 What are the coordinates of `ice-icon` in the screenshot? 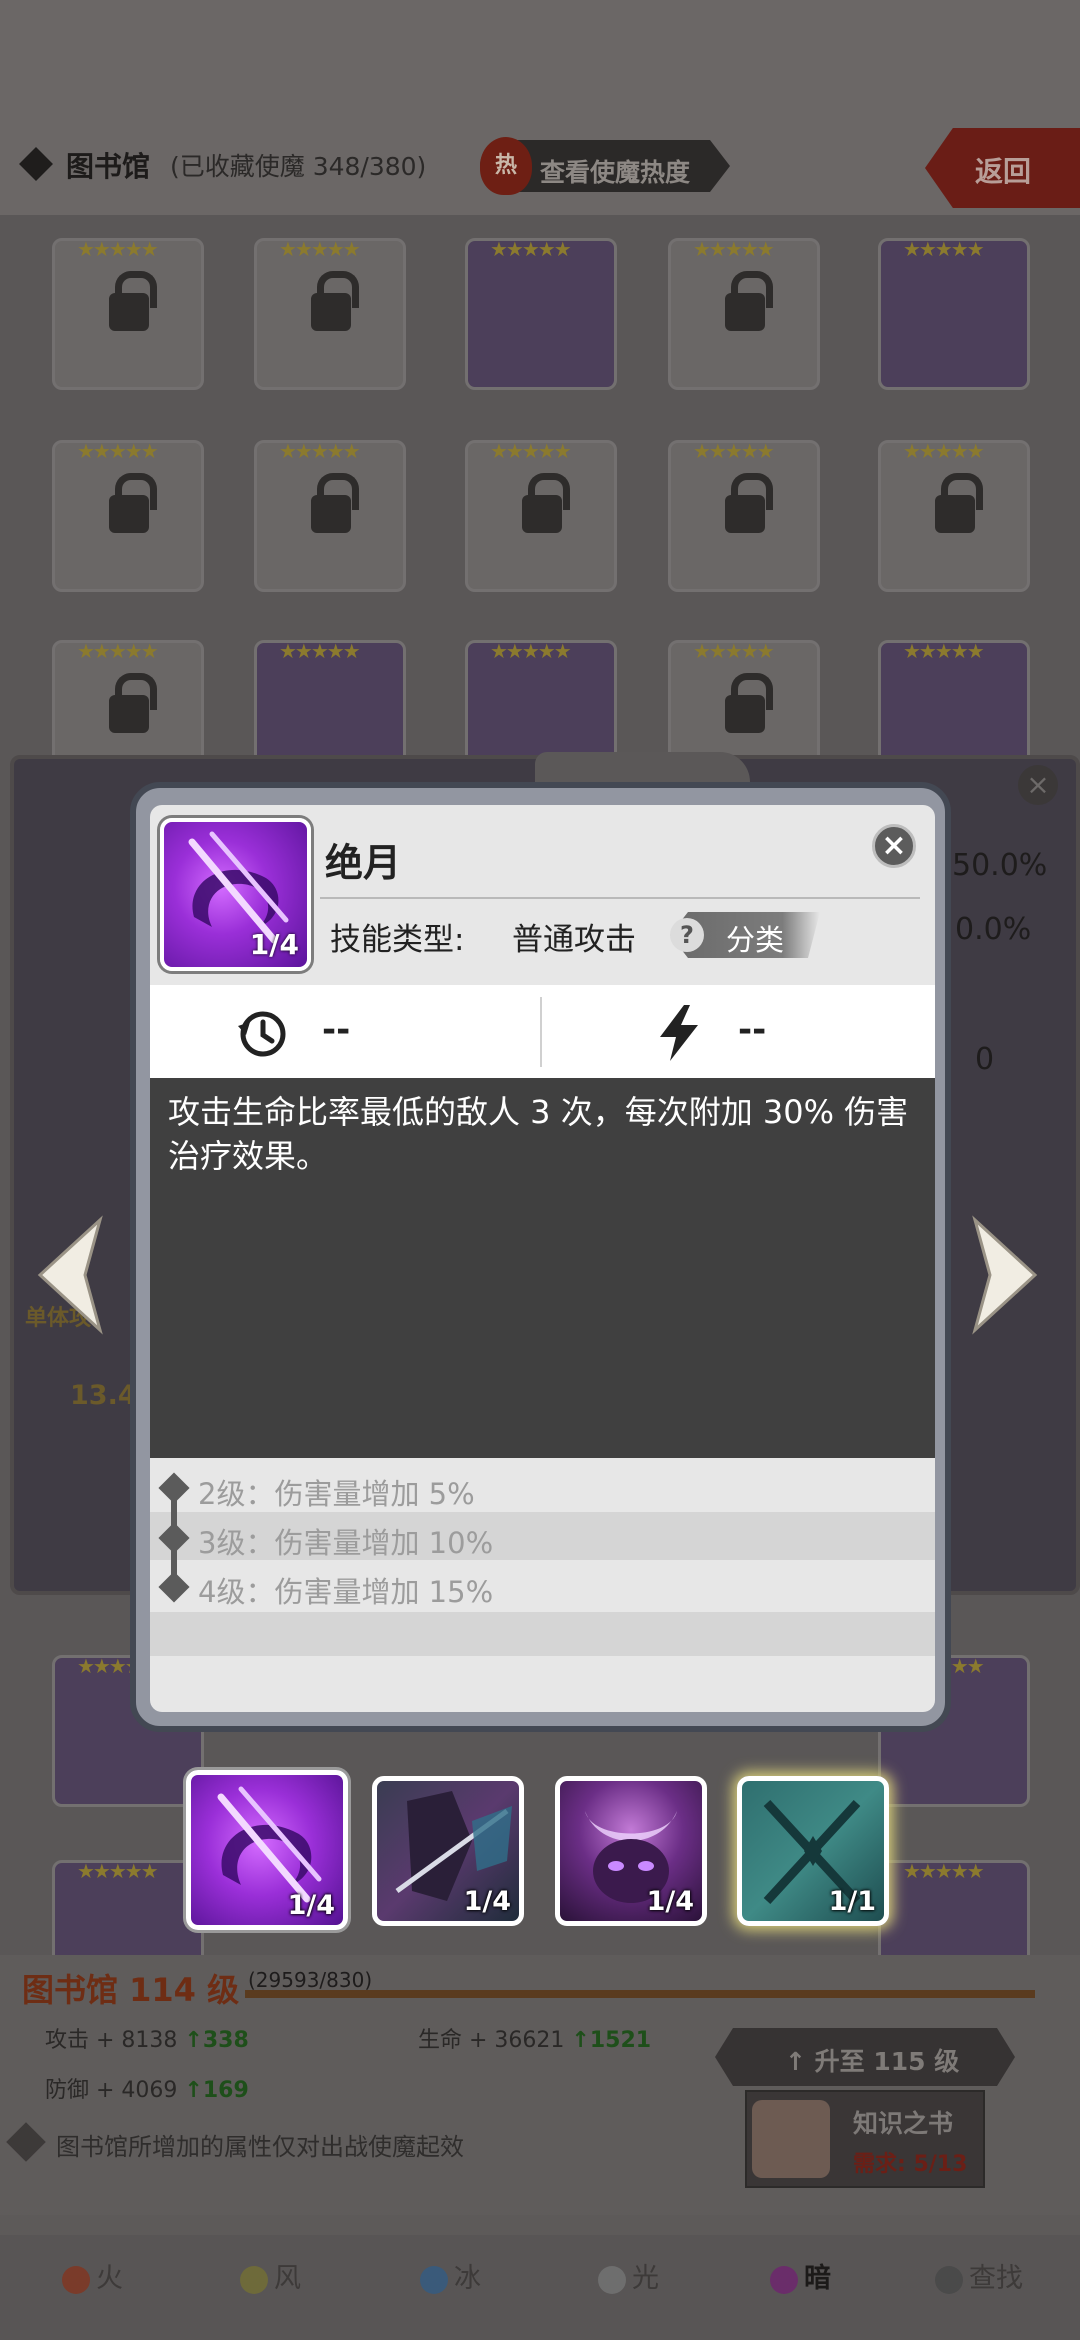 It's located at (434, 2279).